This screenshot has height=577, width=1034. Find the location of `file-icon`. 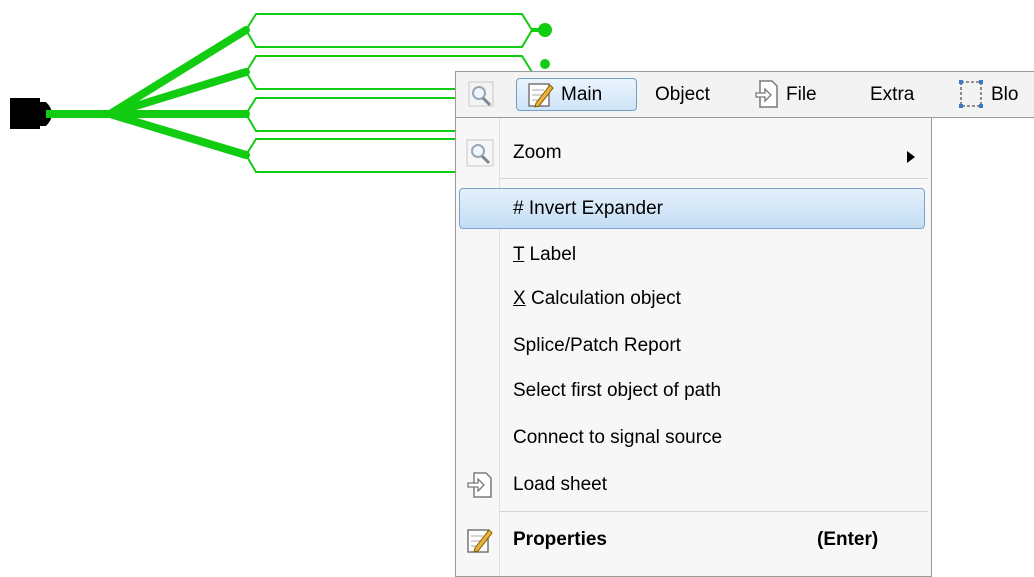

file-icon is located at coordinates (767, 94).